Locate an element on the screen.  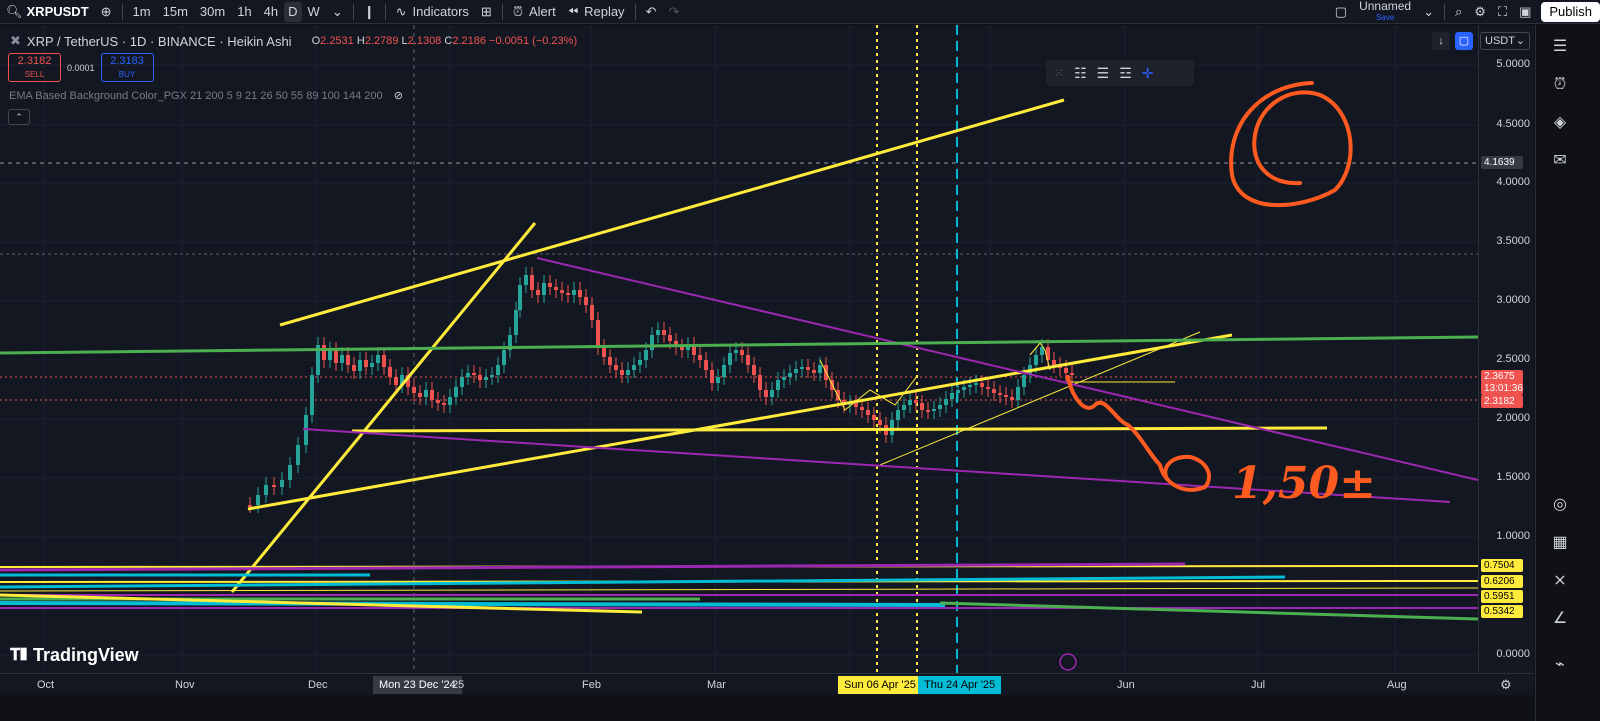
green-resistance-line is located at coordinates (739, 345).